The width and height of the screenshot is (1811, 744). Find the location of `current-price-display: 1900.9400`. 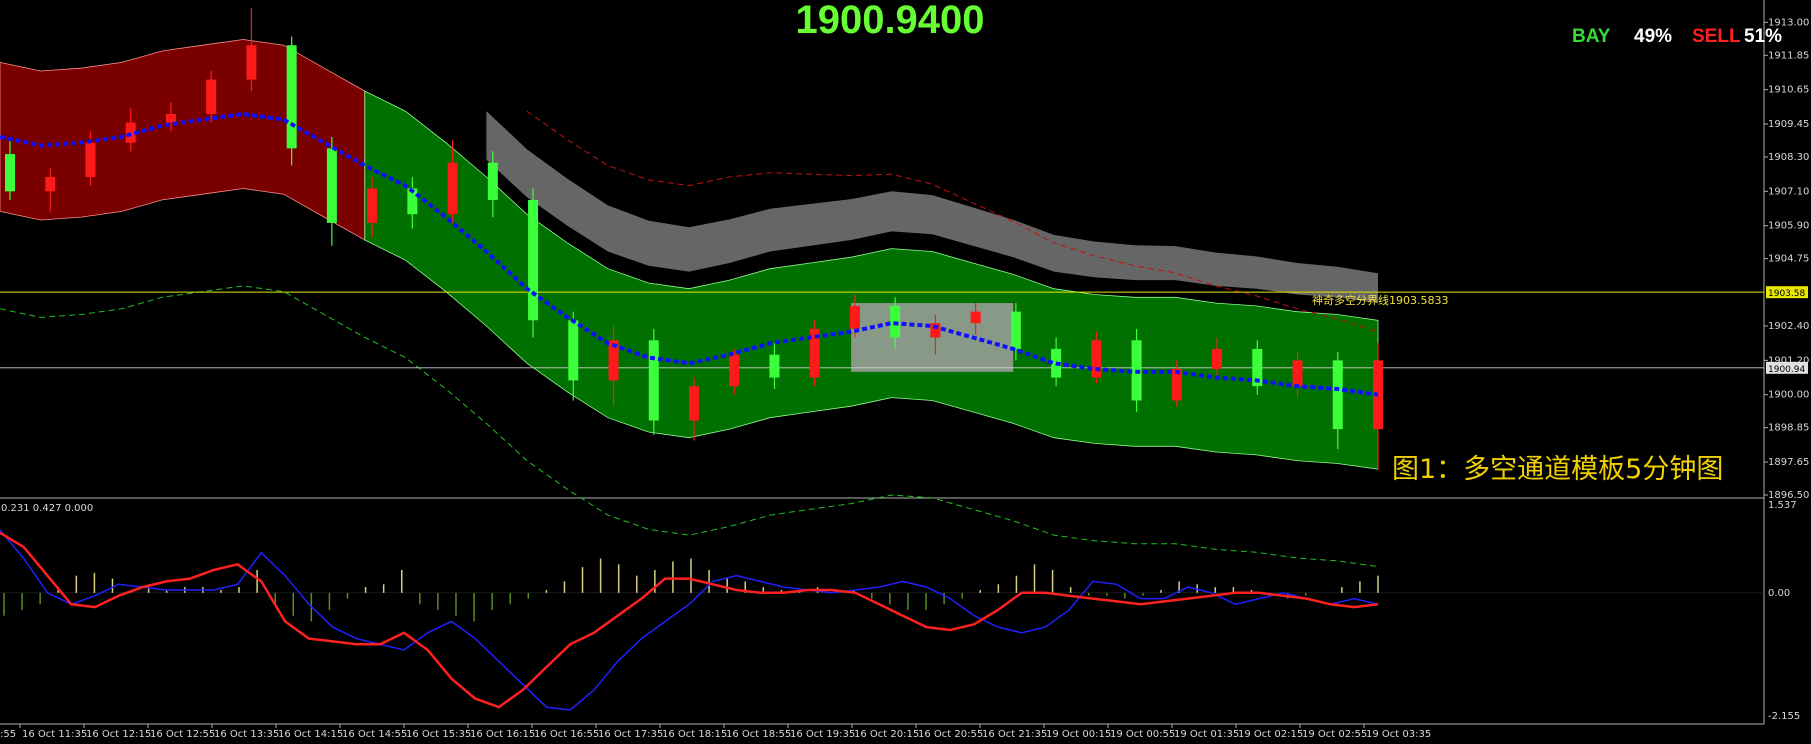

current-price-display: 1900.9400 is located at coordinates (889, 21).